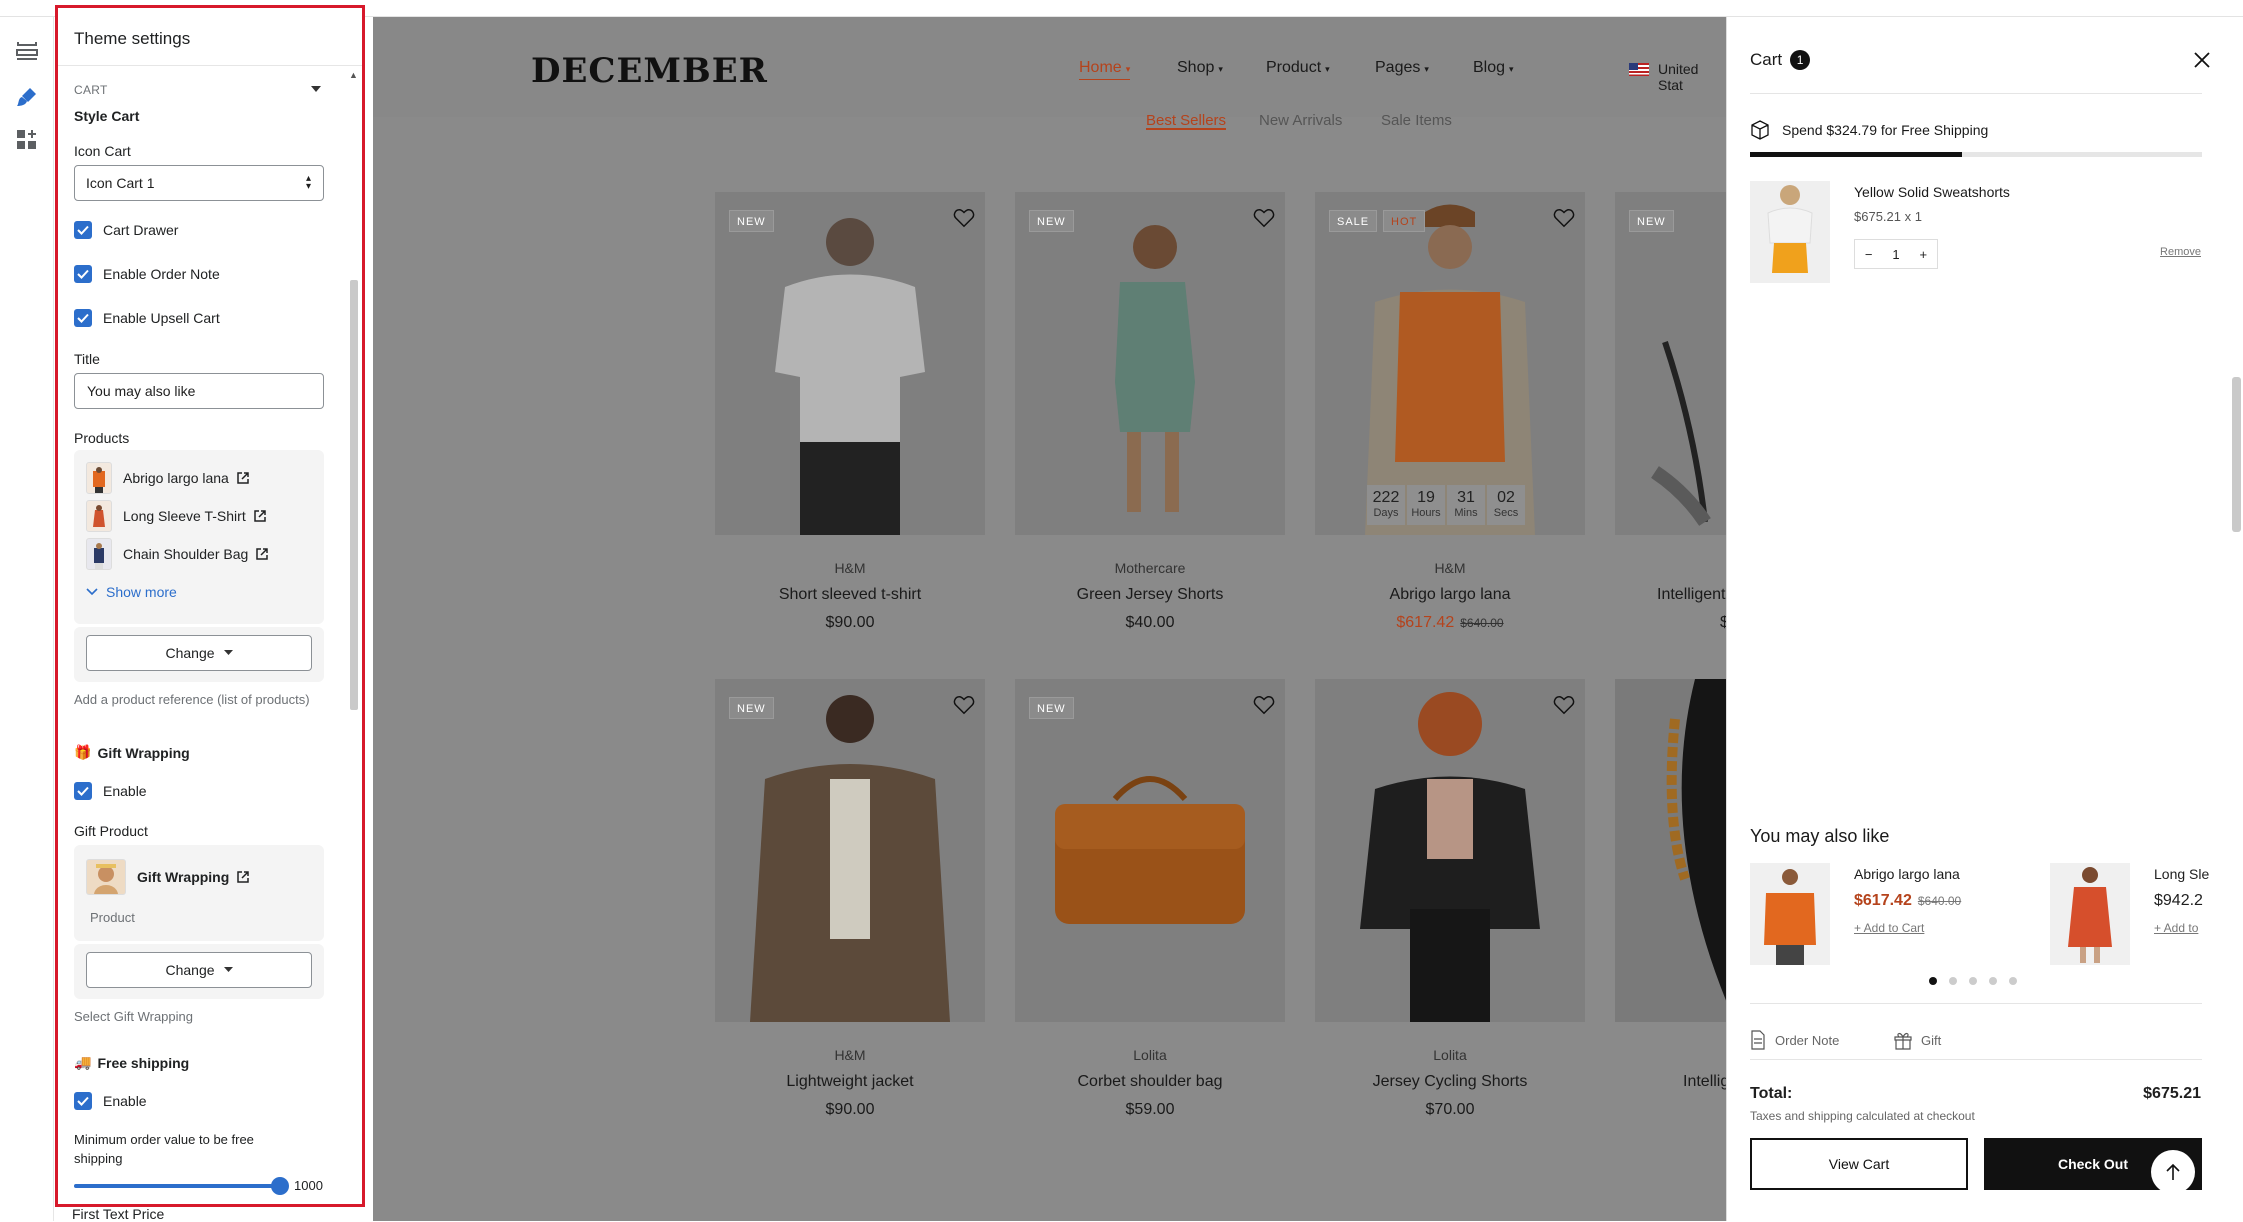 This screenshot has height=1222, width=2243. I want to click on cart-item-name: Yellow Solid Sweatshorts, so click(1932, 192).